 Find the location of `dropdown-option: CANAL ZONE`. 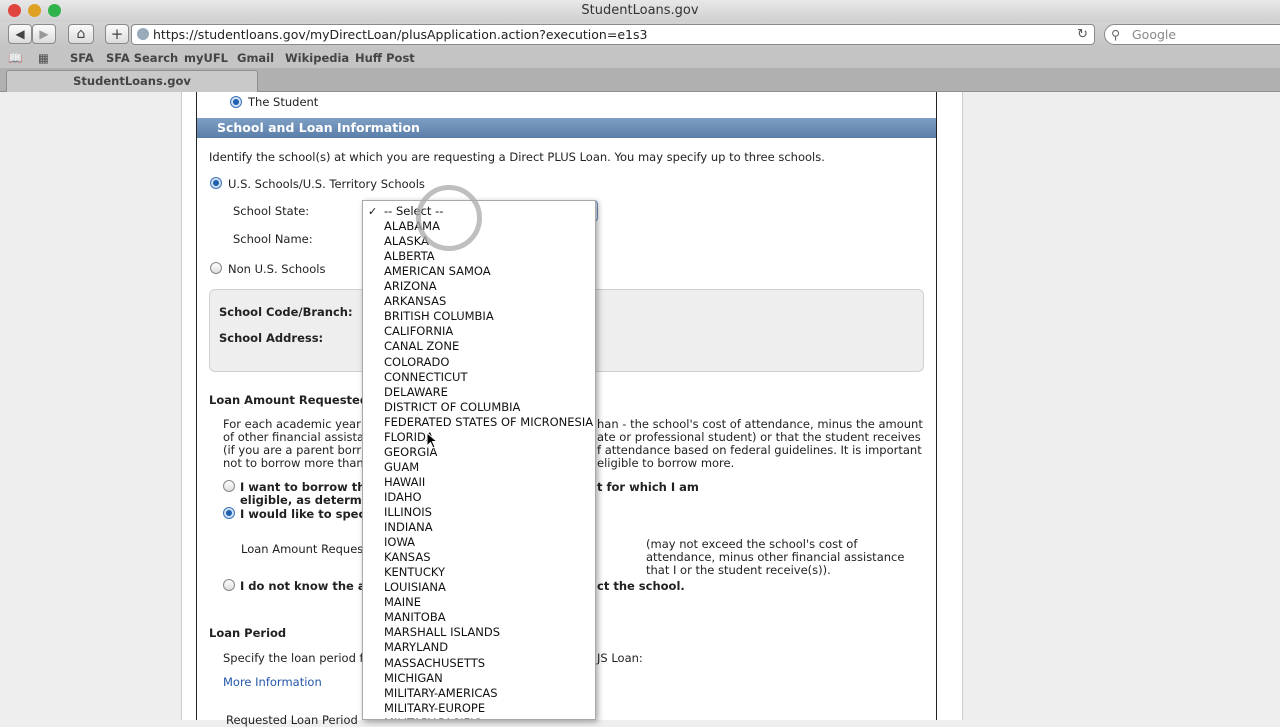

dropdown-option: CANAL ZONE is located at coordinates (421, 346).